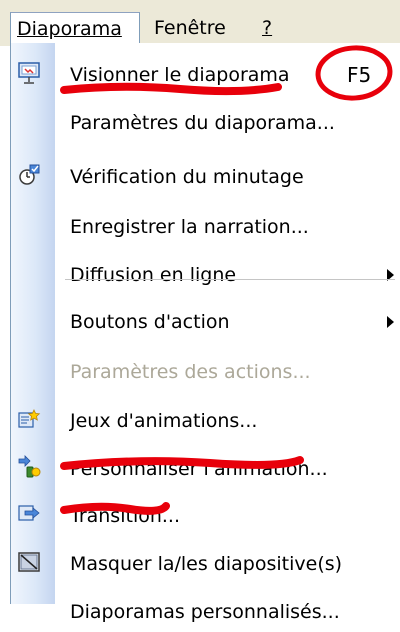 Image resolution: width=400 pixels, height=632 pixels. Describe the element at coordinates (187, 177) in the screenshot. I see `menu-item-label: Vérification du minutage` at that location.